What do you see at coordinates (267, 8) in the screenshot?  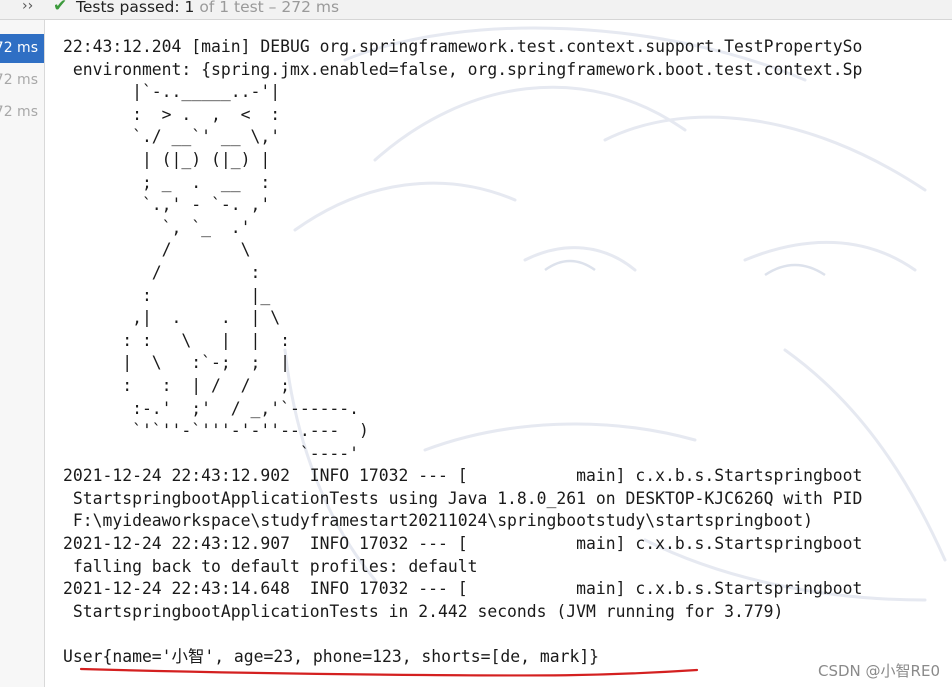 I see `tests-summary-label: of 1 test – 272 ms` at bounding box center [267, 8].